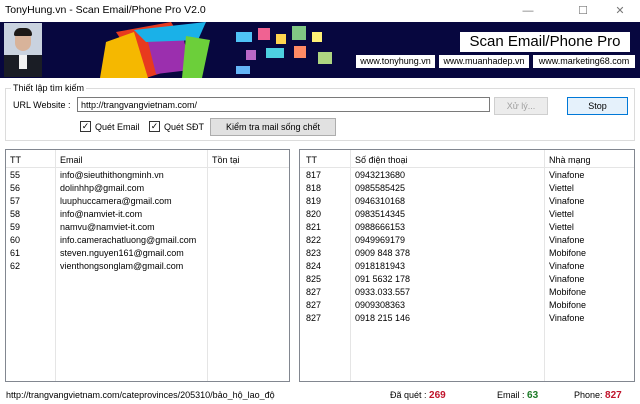 This screenshot has width=640, height=404. What do you see at coordinates (533, 395) in the screenshot?
I see `email-count: 63` at bounding box center [533, 395].